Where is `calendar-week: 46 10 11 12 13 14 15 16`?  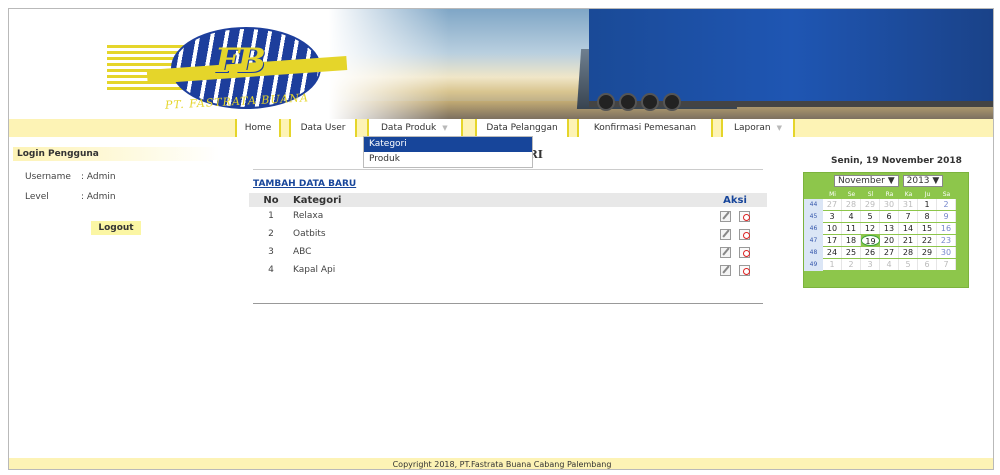 calendar-week: 46 10 11 12 13 14 15 16 is located at coordinates (886, 229).